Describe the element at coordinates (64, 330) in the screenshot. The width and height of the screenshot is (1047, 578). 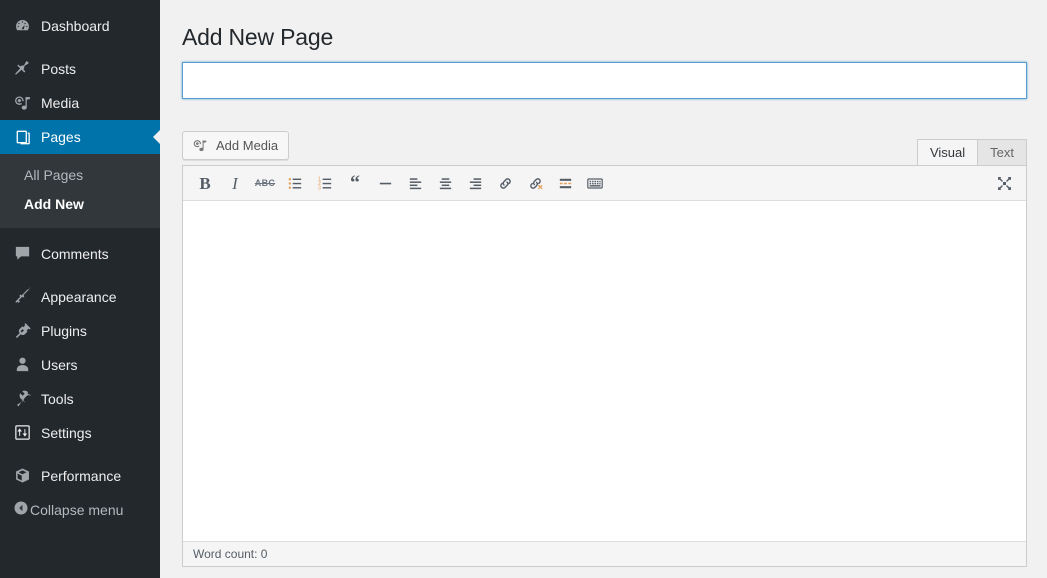
I see `sidebar-item-label: Plugins` at that location.